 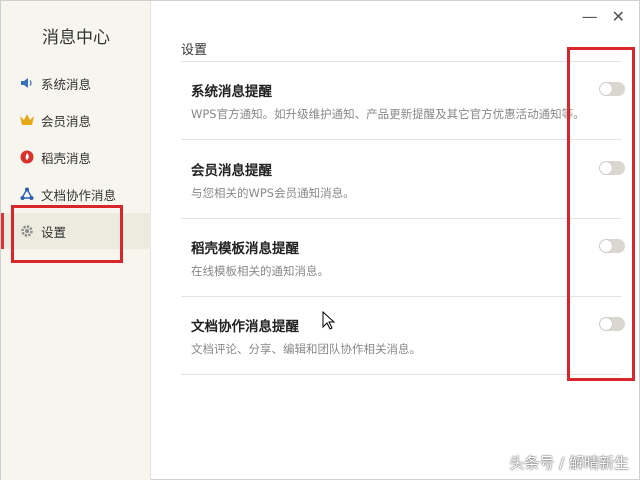 I want to click on sidebar-item-label: 设置, so click(x=54, y=232).